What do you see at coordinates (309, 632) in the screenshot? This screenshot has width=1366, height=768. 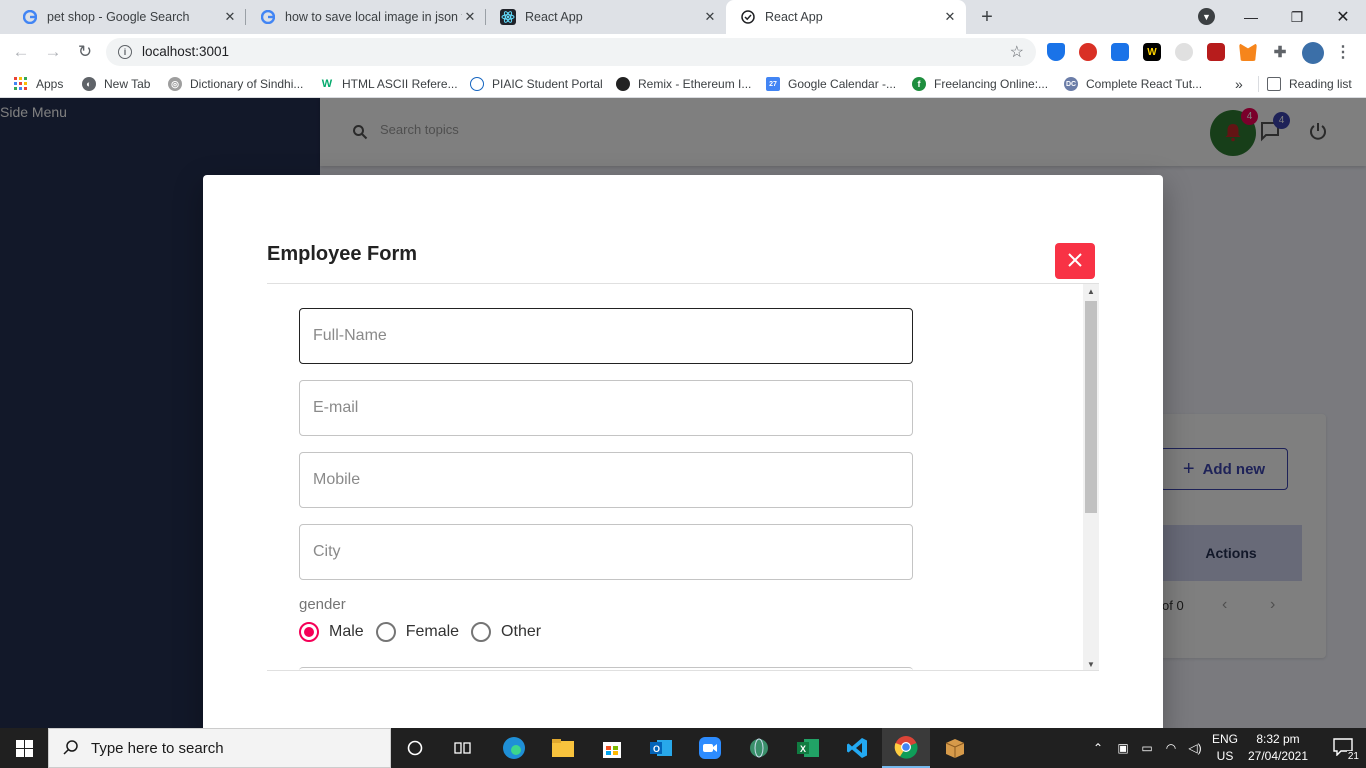 I see `radio-checked-icon` at bounding box center [309, 632].